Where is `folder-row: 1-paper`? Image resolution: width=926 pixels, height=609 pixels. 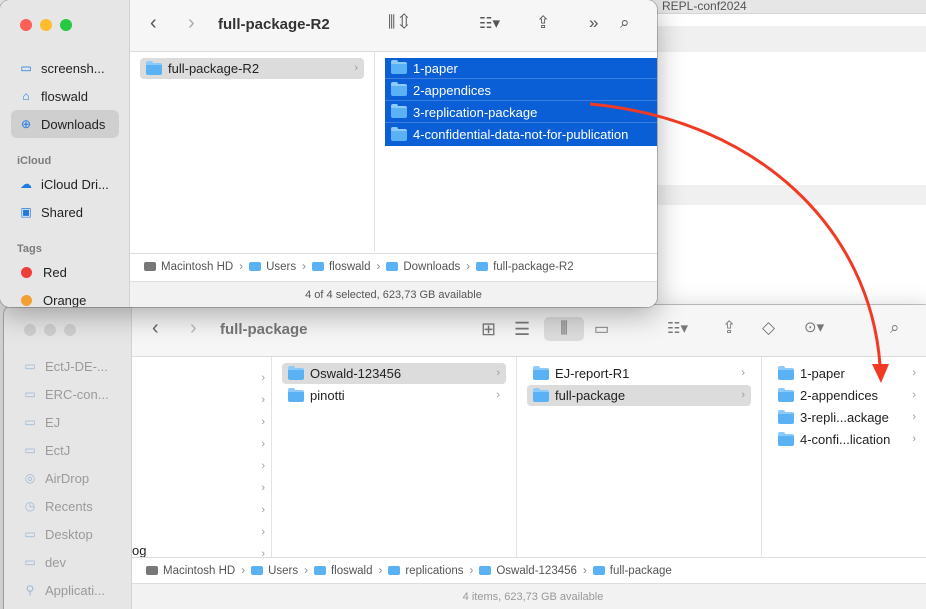
folder-row: 1-paper is located at coordinates (521, 68).